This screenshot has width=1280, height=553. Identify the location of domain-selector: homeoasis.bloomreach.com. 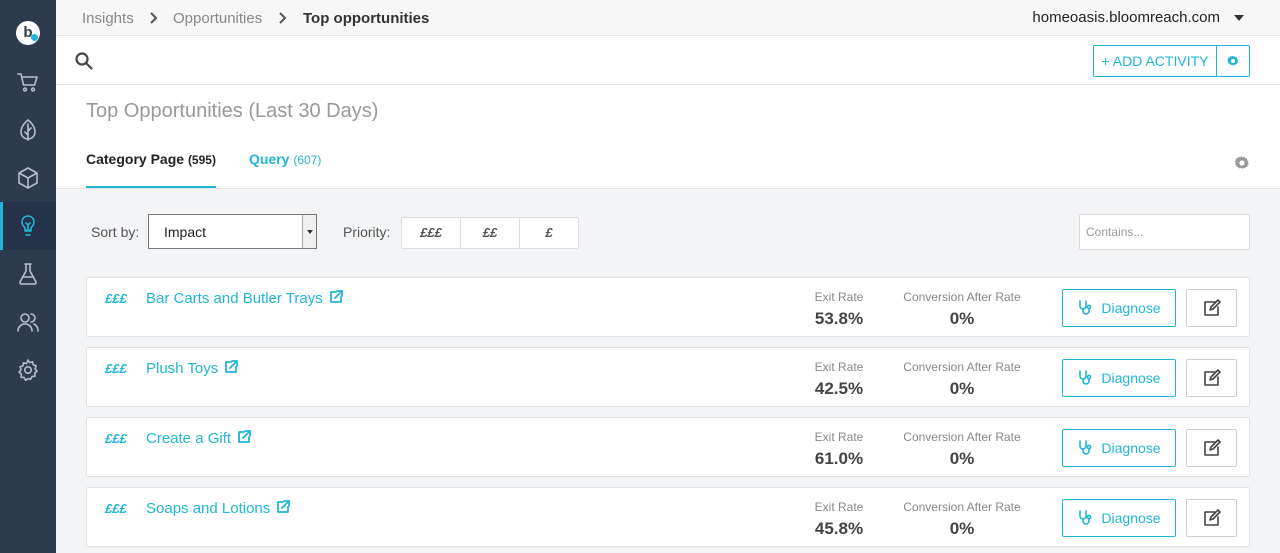
(1126, 17).